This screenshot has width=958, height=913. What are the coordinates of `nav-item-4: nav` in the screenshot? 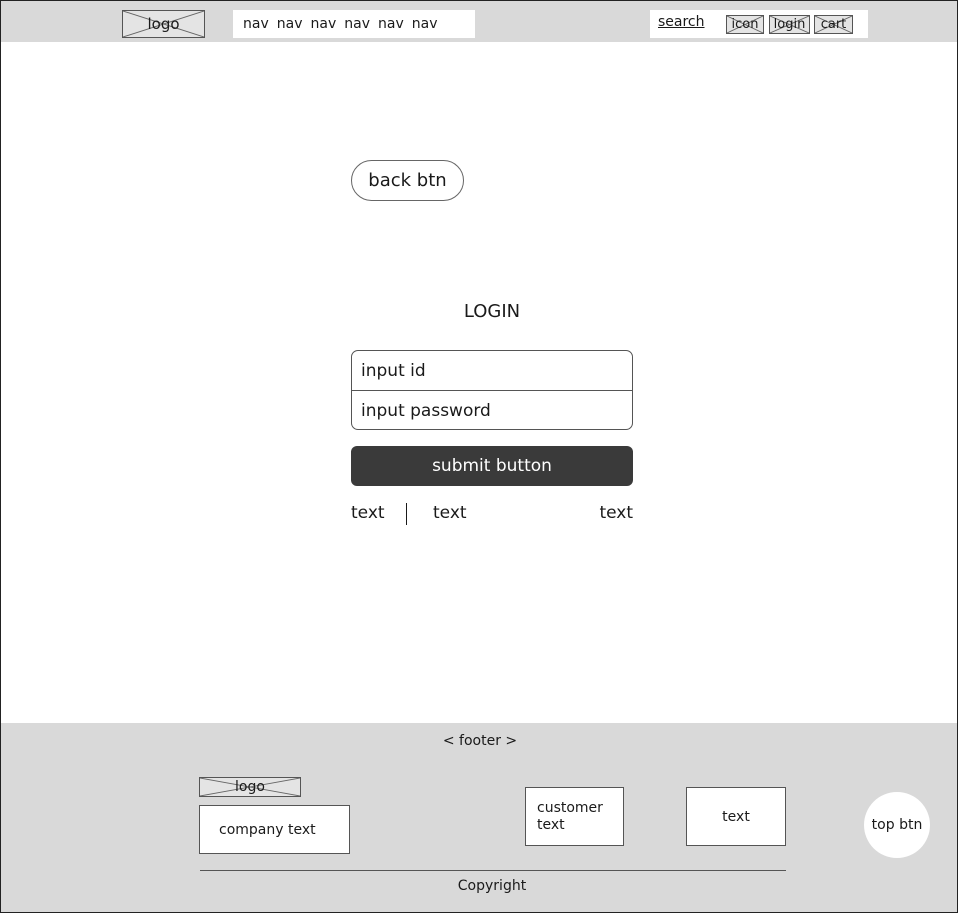 It's located at (357, 24).